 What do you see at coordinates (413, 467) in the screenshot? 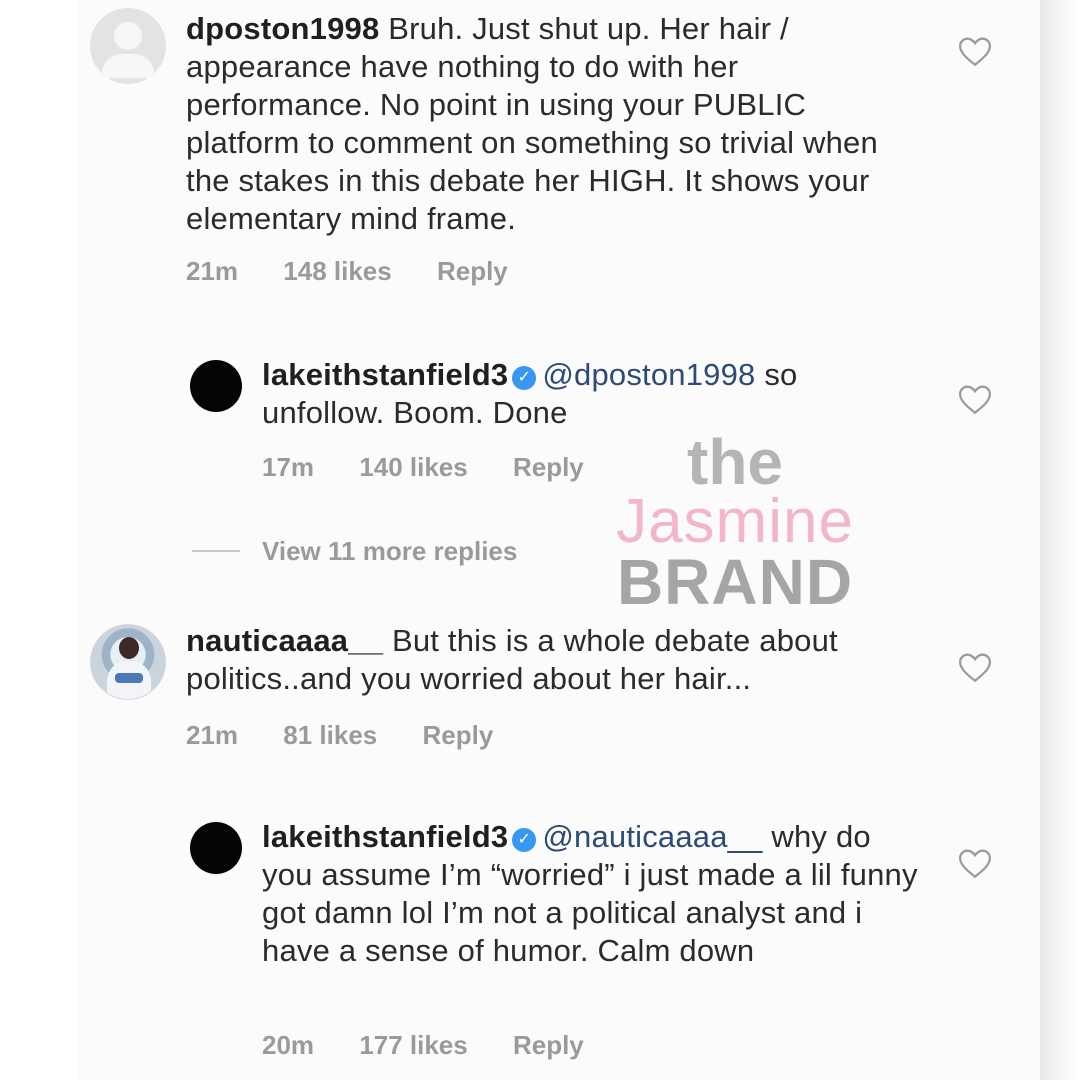
I see `comment-likes: 140 likes` at bounding box center [413, 467].